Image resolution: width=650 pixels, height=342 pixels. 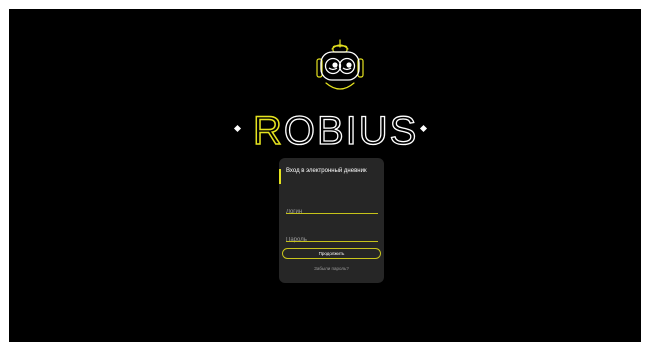 I want to click on svg-text: ROBIUS, so click(x=335, y=131).